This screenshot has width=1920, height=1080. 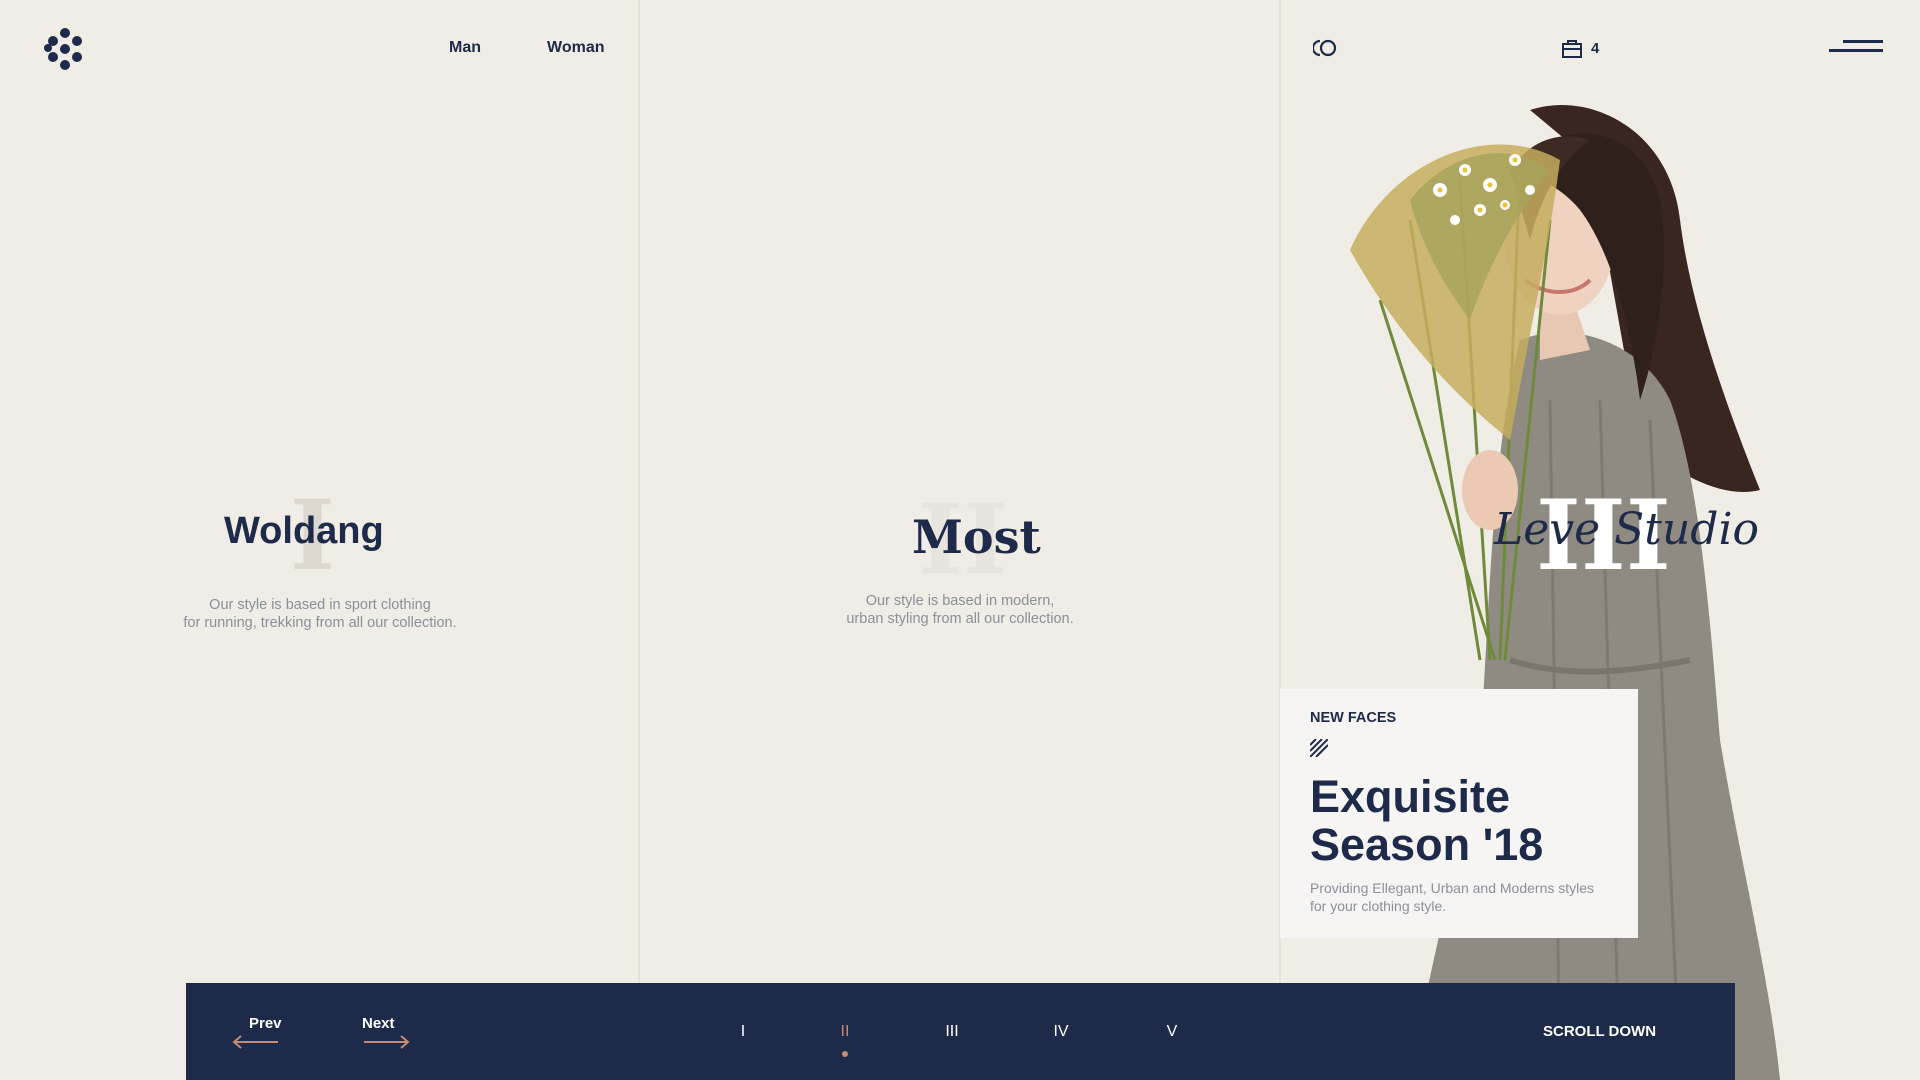 What do you see at coordinates (1595, 48) in the screenshot?
I see `cart-count-badge: 4` at bounding box center [1595, 48].